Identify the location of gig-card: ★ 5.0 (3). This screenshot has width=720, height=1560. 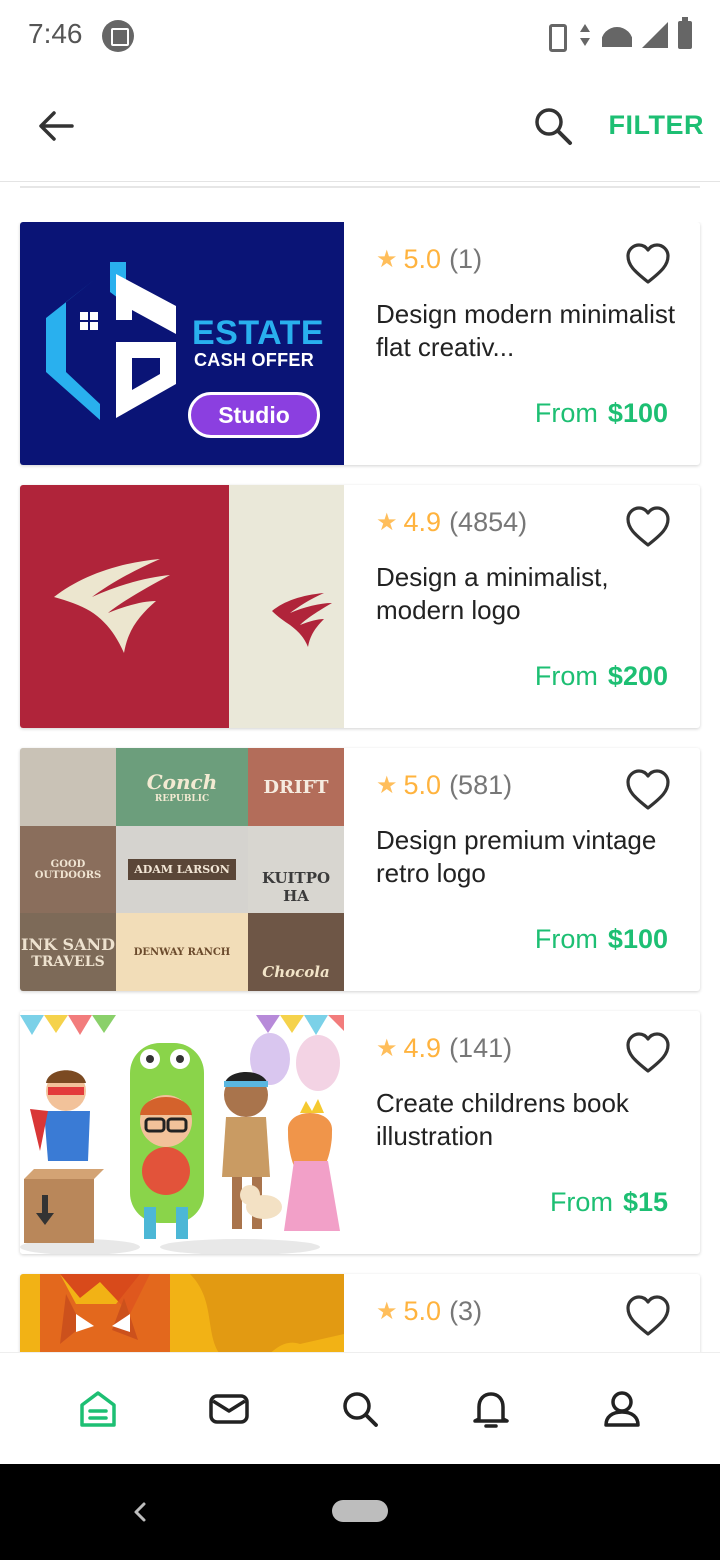
(360, 1313).